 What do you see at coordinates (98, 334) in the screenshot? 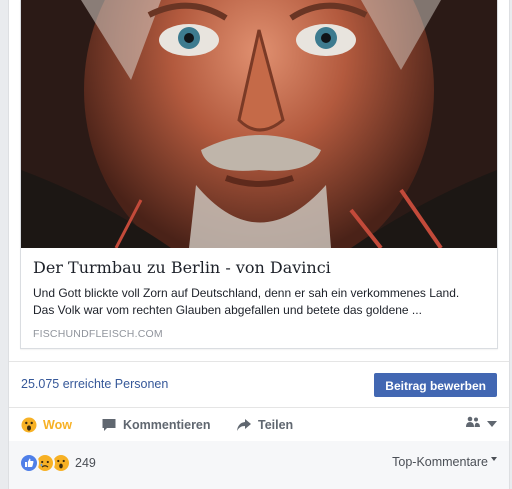
I see `link-domain: FISCHUNDFLEISCH.COM` at bounding box center [98, 334].